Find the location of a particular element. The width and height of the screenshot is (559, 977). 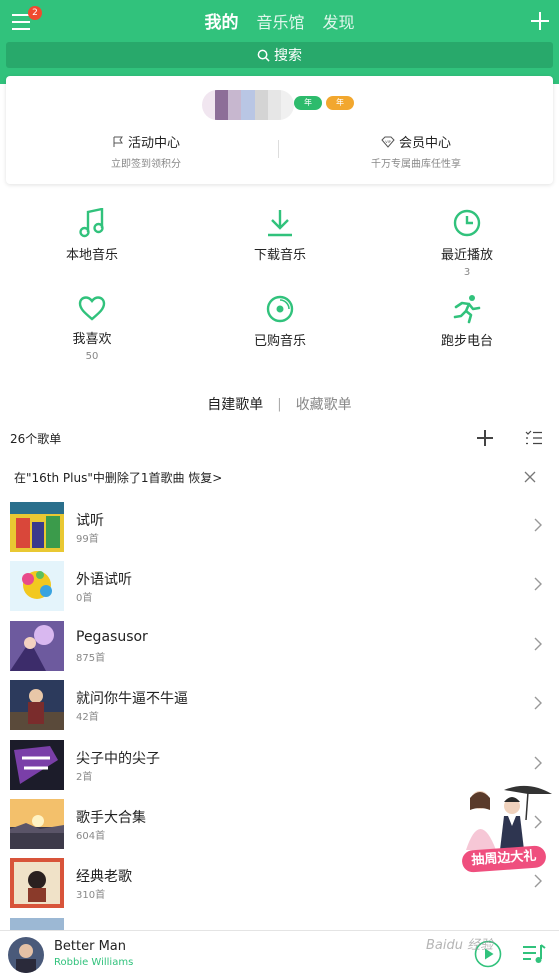

manage-list-icon is located at coordinates (534, 438).